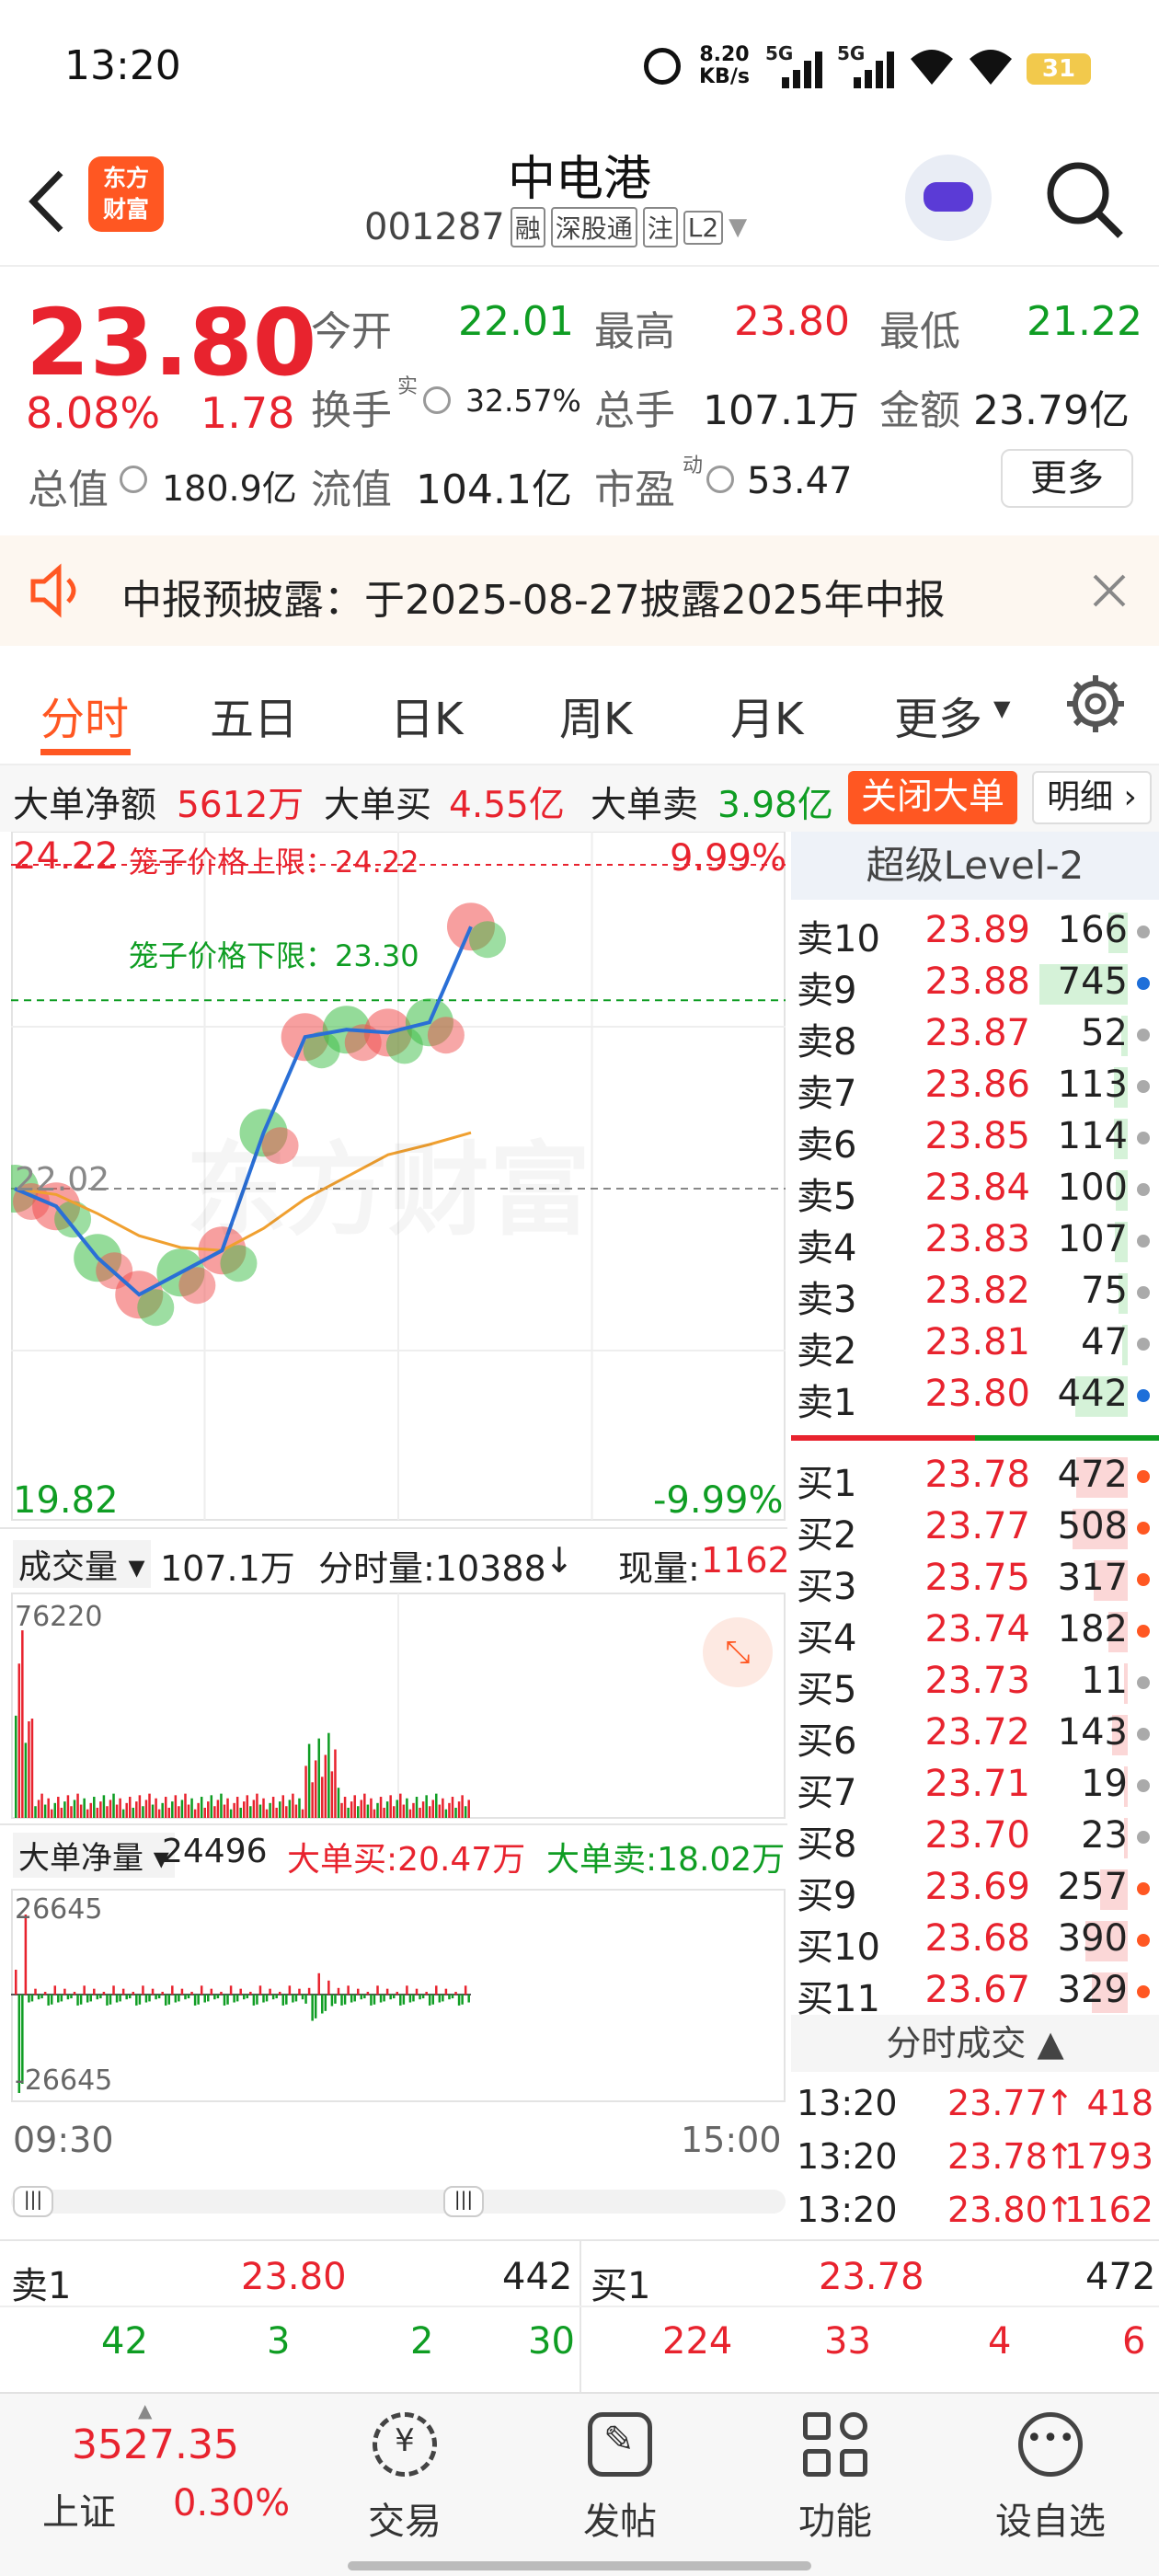 The image size is (1159, 2576). What do you see at coordinates (59, 1909) in the screenshot?
I see `net-max-label: 26645` at bounding box center [59, 1909].